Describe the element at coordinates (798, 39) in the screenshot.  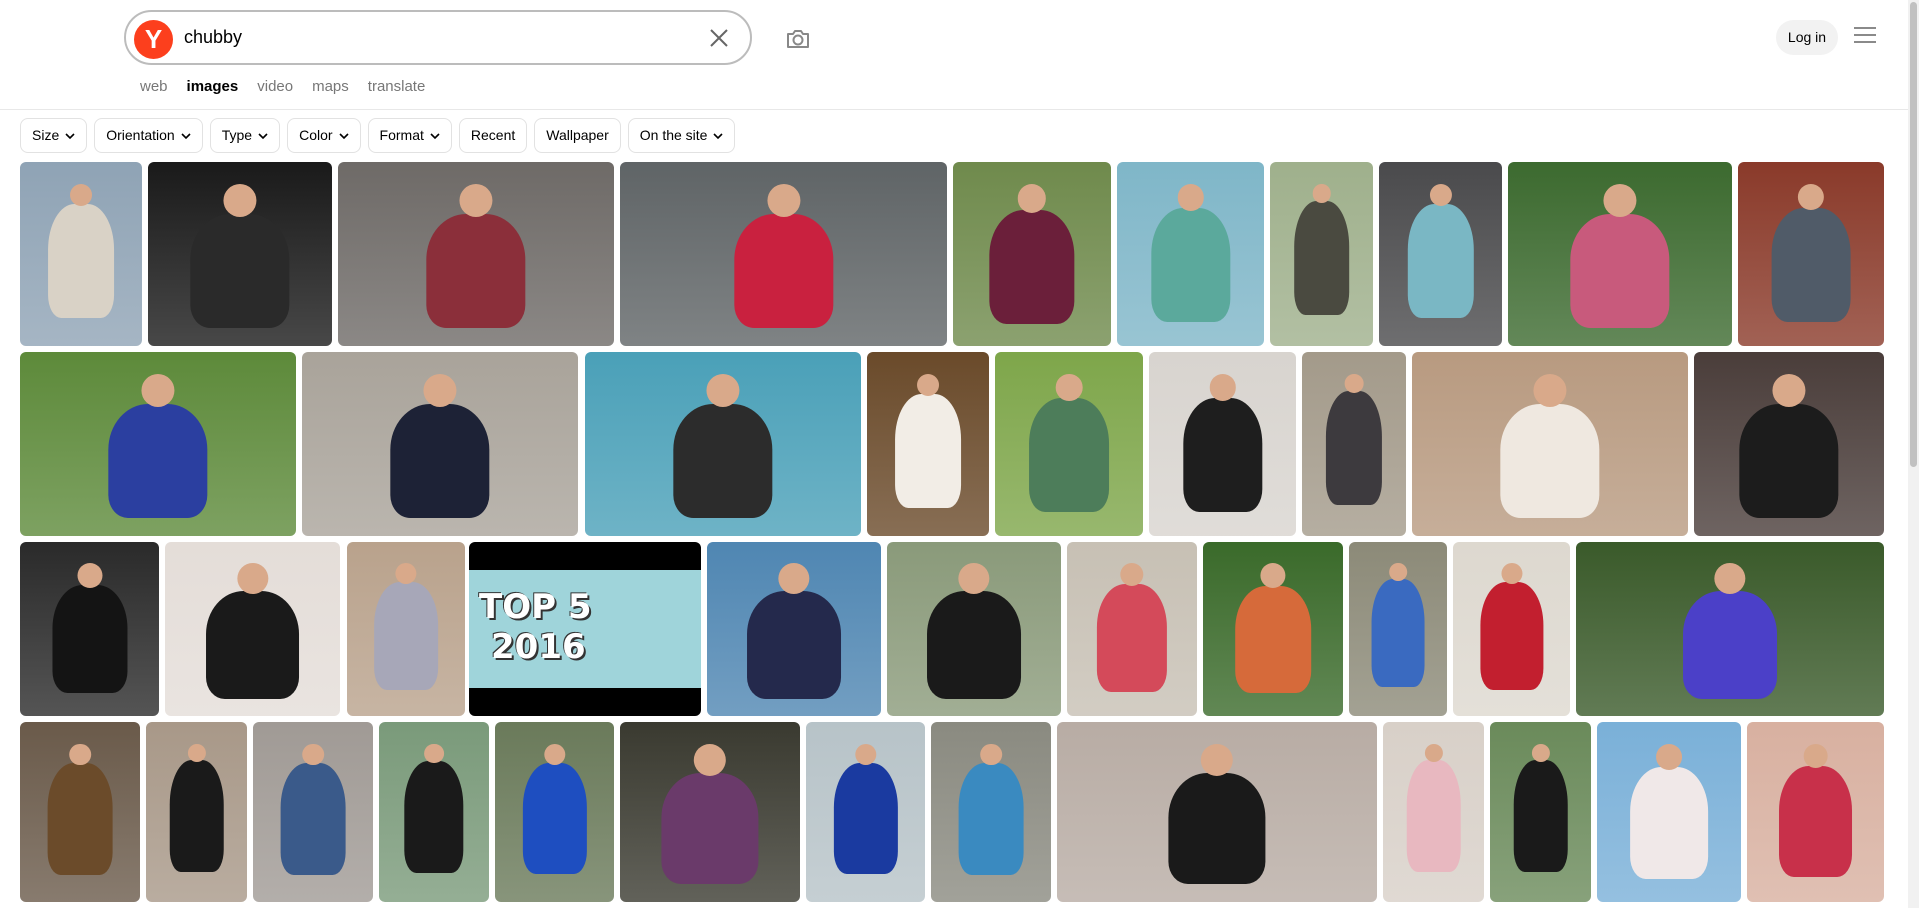
I see `camera-search-icon` at that location.